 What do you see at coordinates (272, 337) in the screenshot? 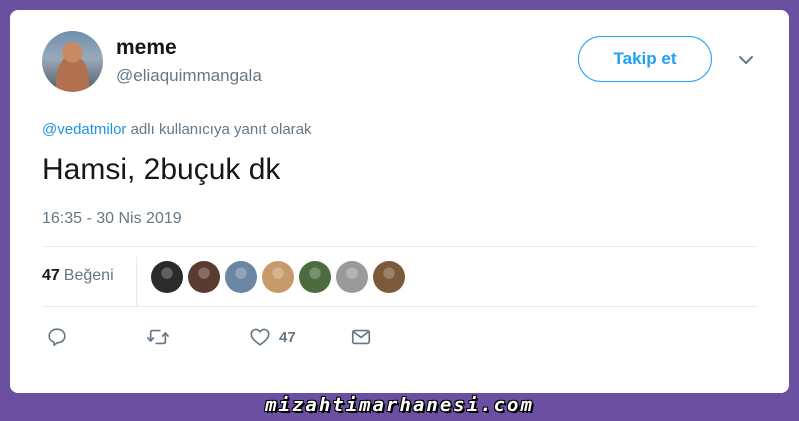
I see `like-button: 47` at bounding box center [272, 337].